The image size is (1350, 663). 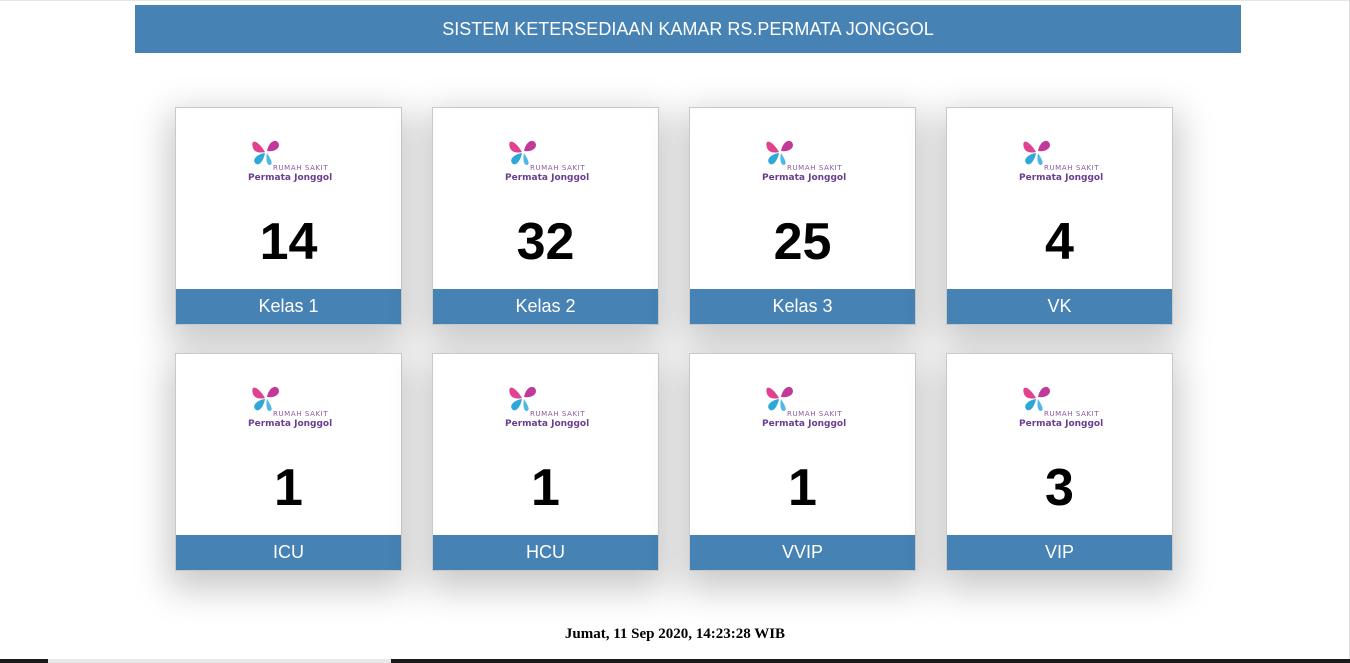 What do you see at coordinates (802, 306) in the screenshot?
I see `room-label: Kelas 3` at bounding box center [802, 306].